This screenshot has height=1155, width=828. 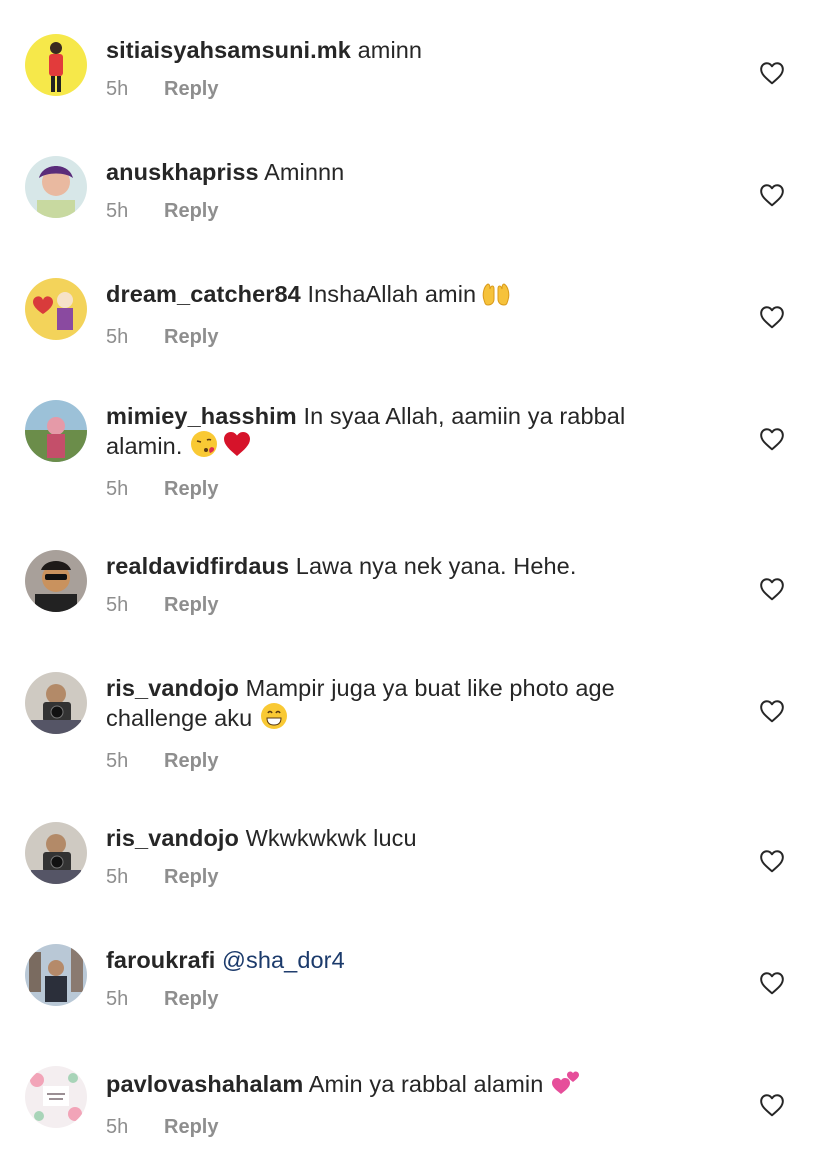 I want to click on comment-text: aminn, so click(x=390, y=50).